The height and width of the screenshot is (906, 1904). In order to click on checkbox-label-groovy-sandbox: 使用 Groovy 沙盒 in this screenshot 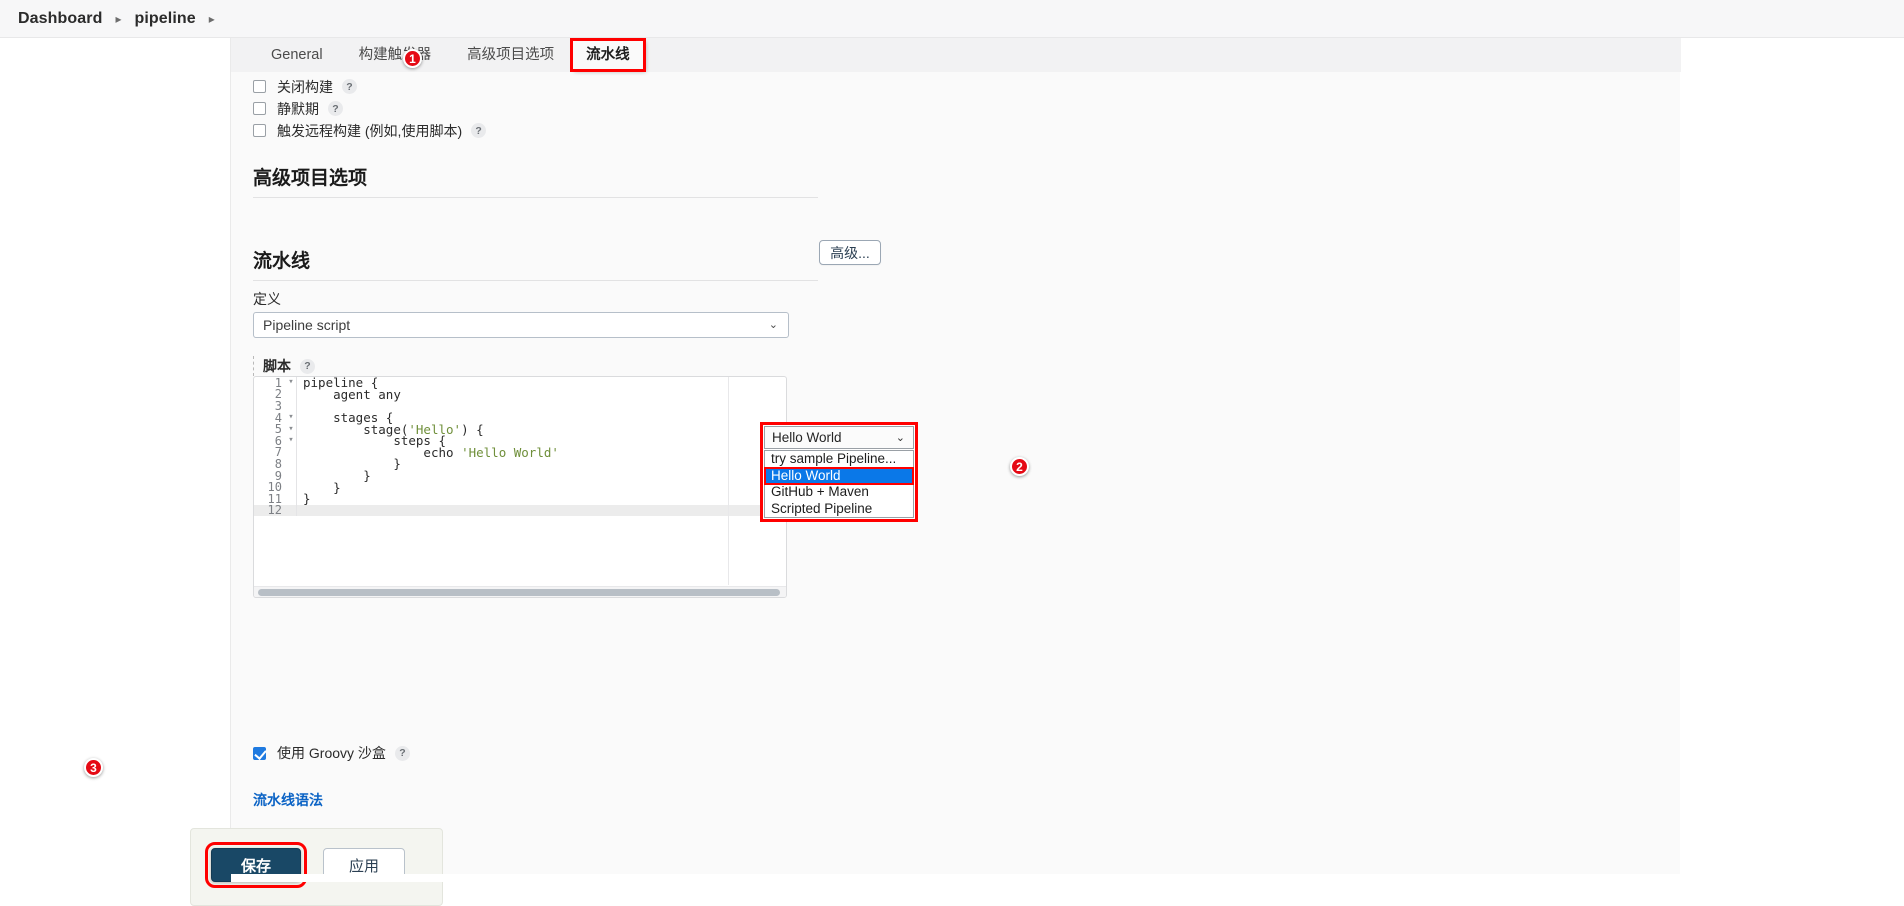, I will do `click(331, 753)`.